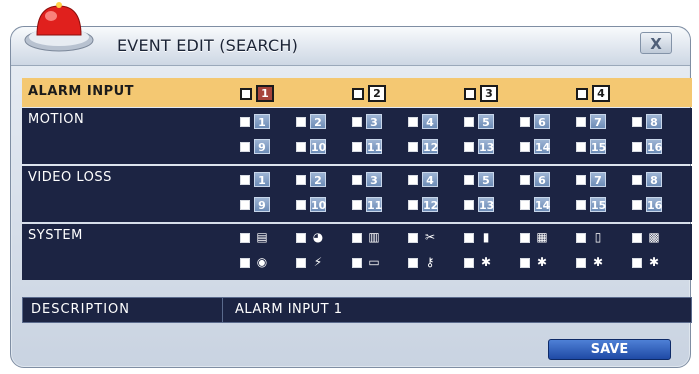 This screenshot has height=374, width=699. I want to click on motion-checkbox-10: 10, so click(311, 146).